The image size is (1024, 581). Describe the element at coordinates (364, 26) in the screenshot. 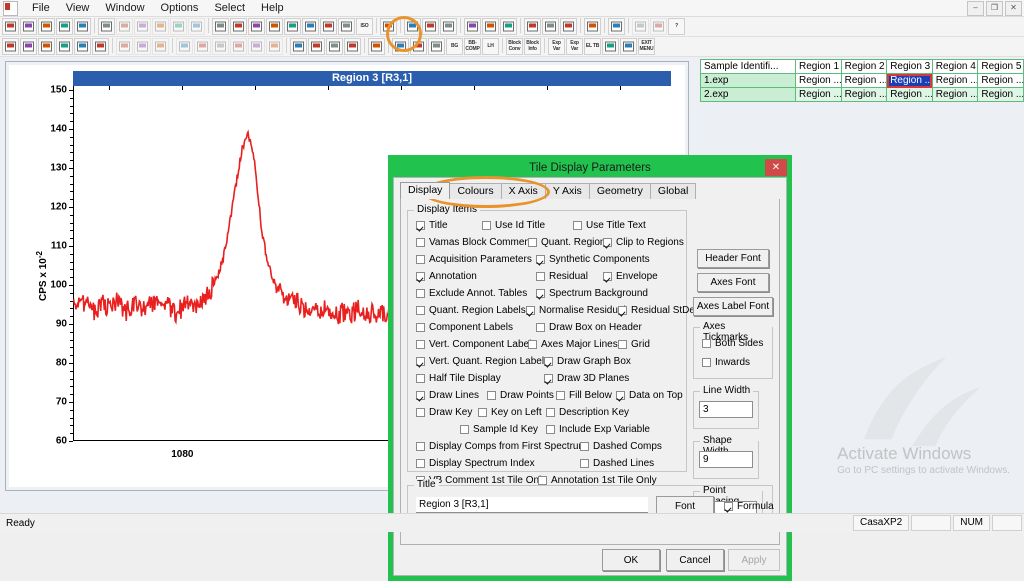

I see `iso-export-button: ISO` at that location.